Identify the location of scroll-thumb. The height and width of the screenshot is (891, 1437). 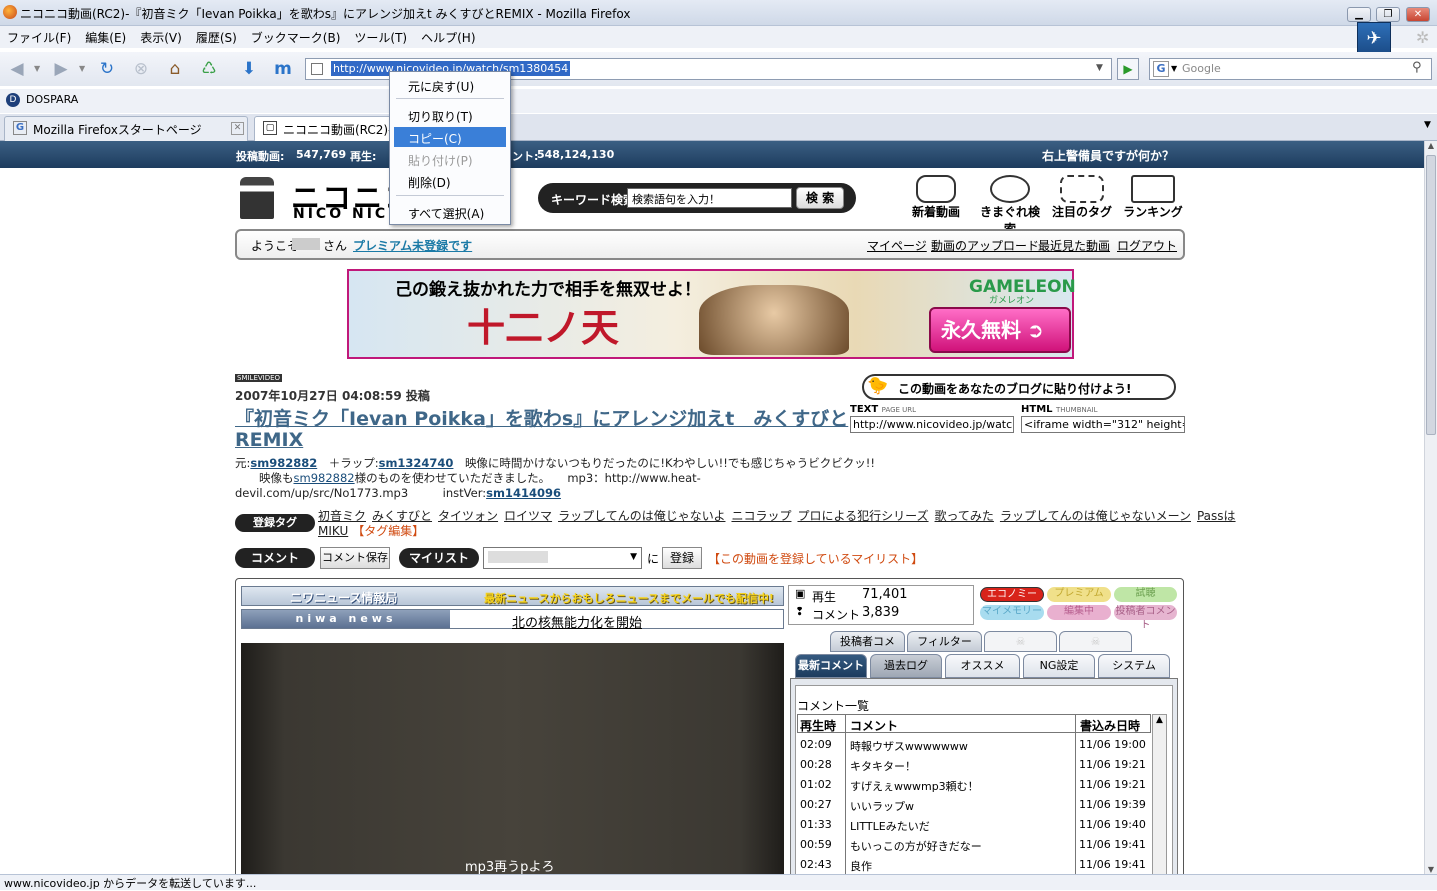
(1431, 295).